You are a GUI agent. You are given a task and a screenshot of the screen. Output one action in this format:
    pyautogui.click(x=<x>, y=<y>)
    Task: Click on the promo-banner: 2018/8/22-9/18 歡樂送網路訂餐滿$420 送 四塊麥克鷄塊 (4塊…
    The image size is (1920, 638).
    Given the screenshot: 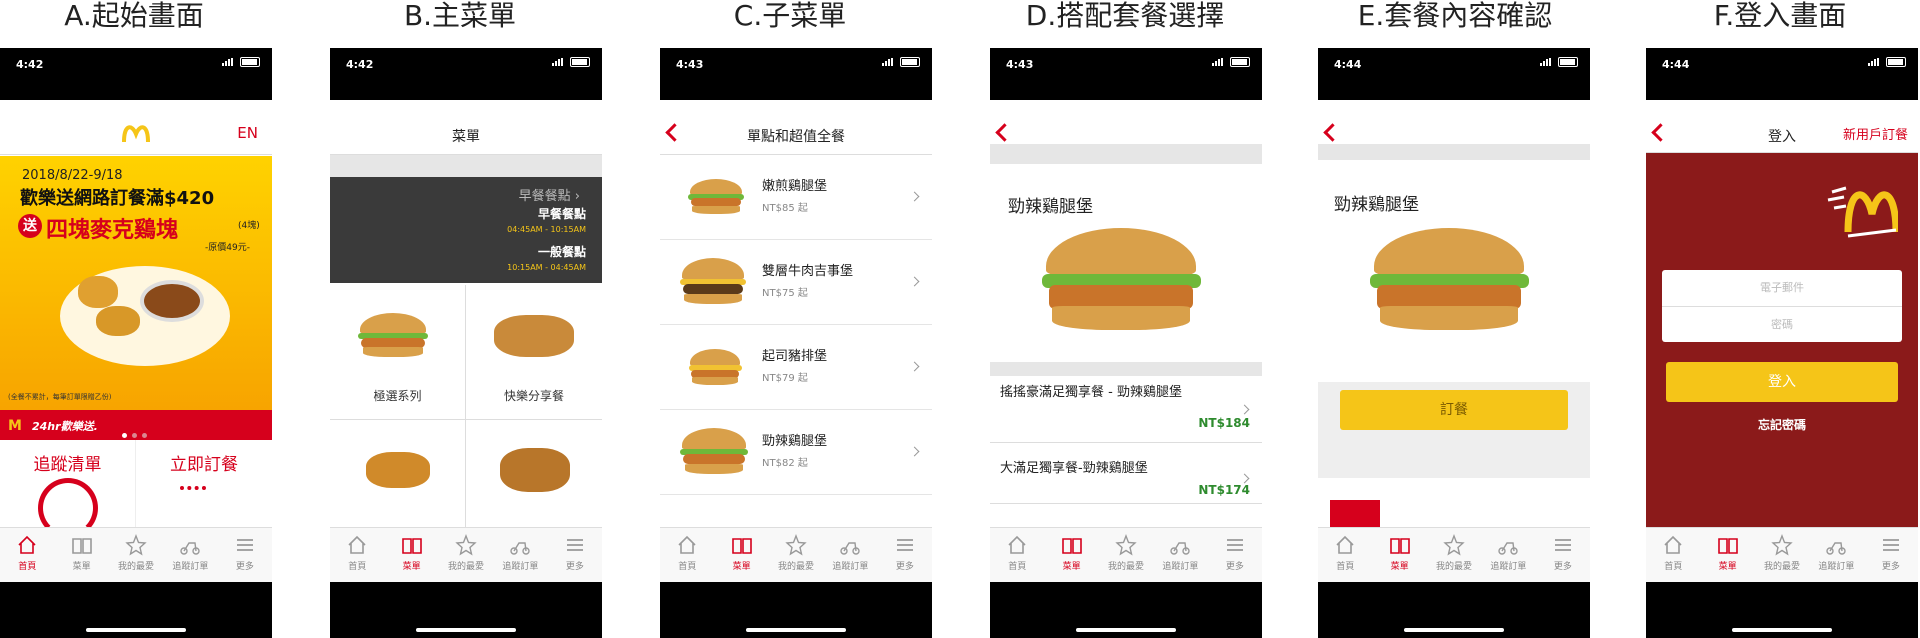 What is the action you would take?
    pyautogui.click(x=136, y=283)
    